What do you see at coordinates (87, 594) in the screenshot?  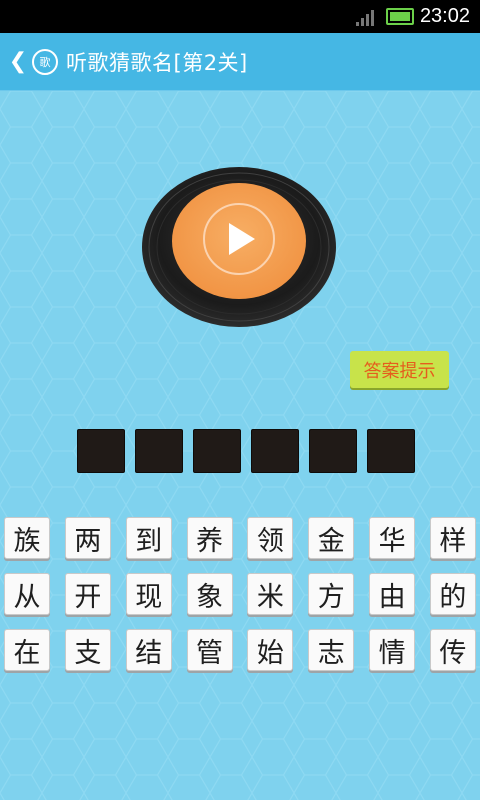 I see `char-key: 开` at bounding box center [87, 594].